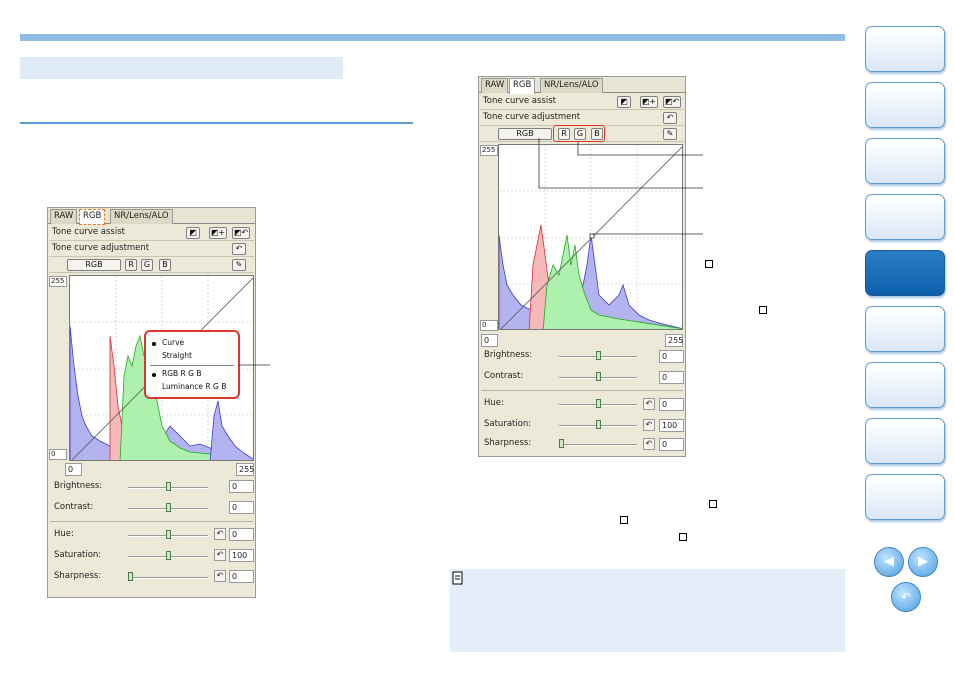 This screenshot has height=674, width=954. What do you see at coordinates (194, 386) in the screenshot?
I see `menu-item-luminance: Luminance R G B` at bounding box center [194, 386].